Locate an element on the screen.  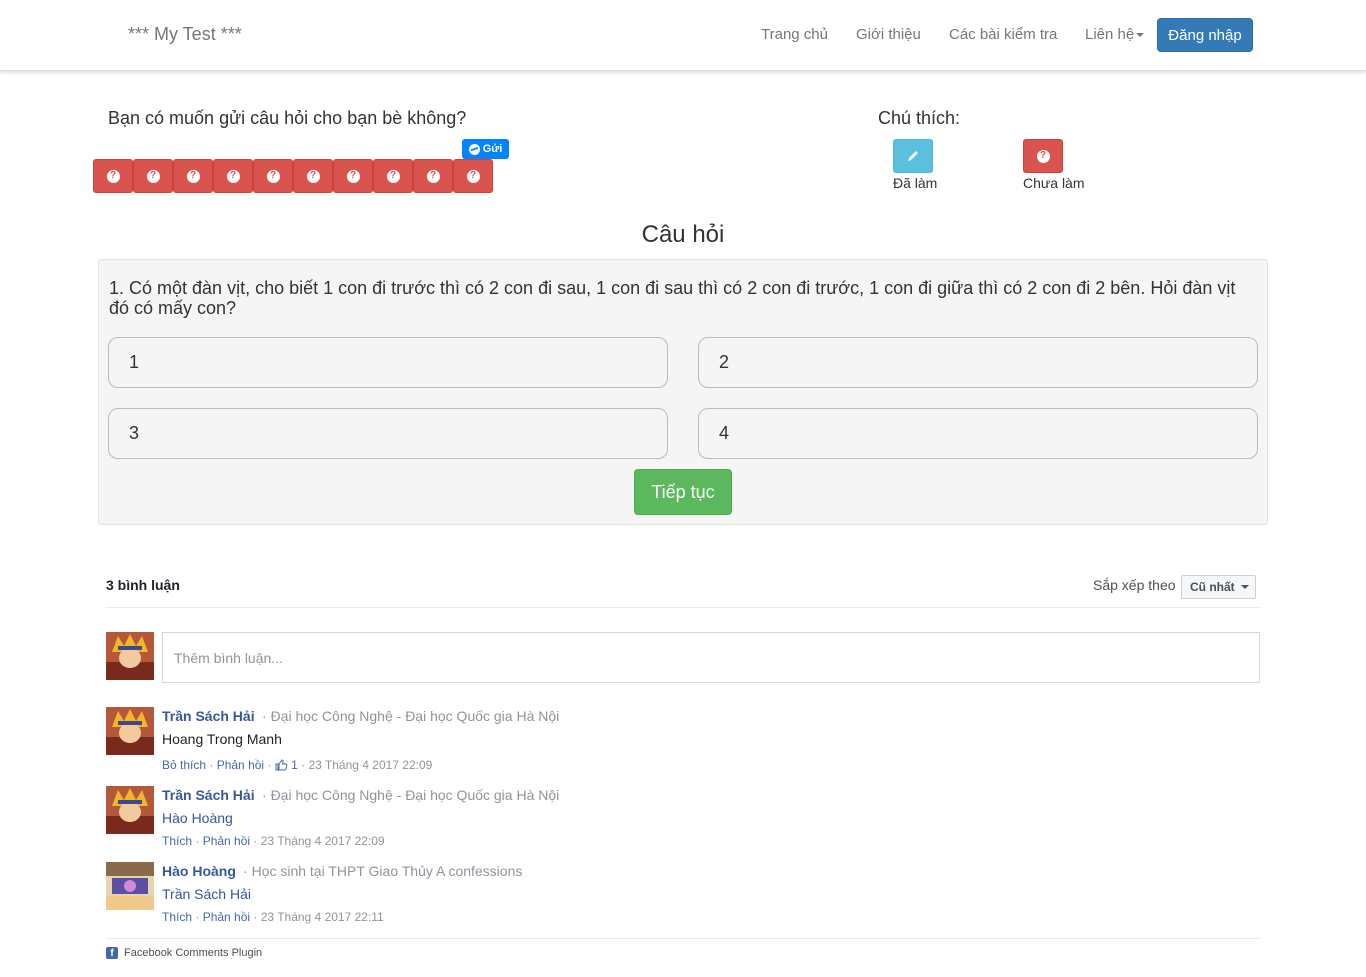
nav-link-about: Giới thiệu is located at coordinates (888, 34).